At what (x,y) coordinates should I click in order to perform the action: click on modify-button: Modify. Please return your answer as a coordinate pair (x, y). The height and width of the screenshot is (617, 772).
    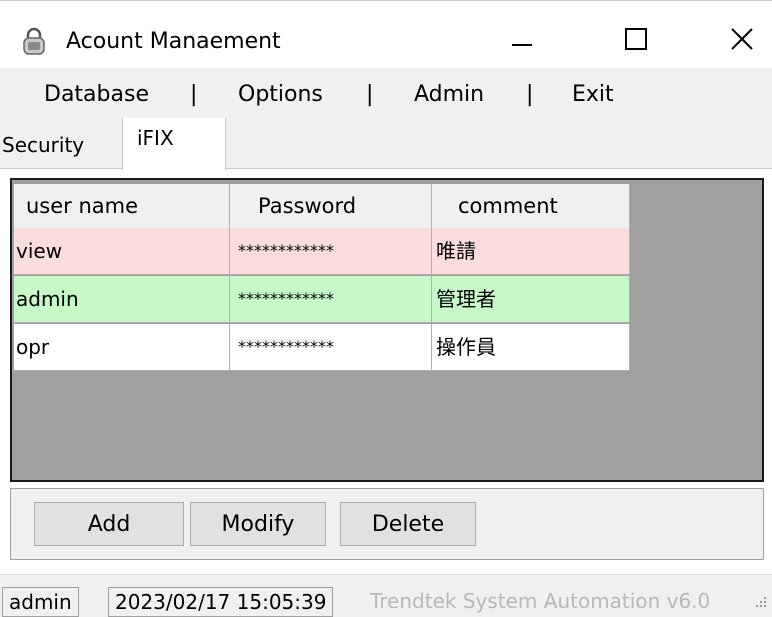
    Looking at the image, I should click on (258, 524).